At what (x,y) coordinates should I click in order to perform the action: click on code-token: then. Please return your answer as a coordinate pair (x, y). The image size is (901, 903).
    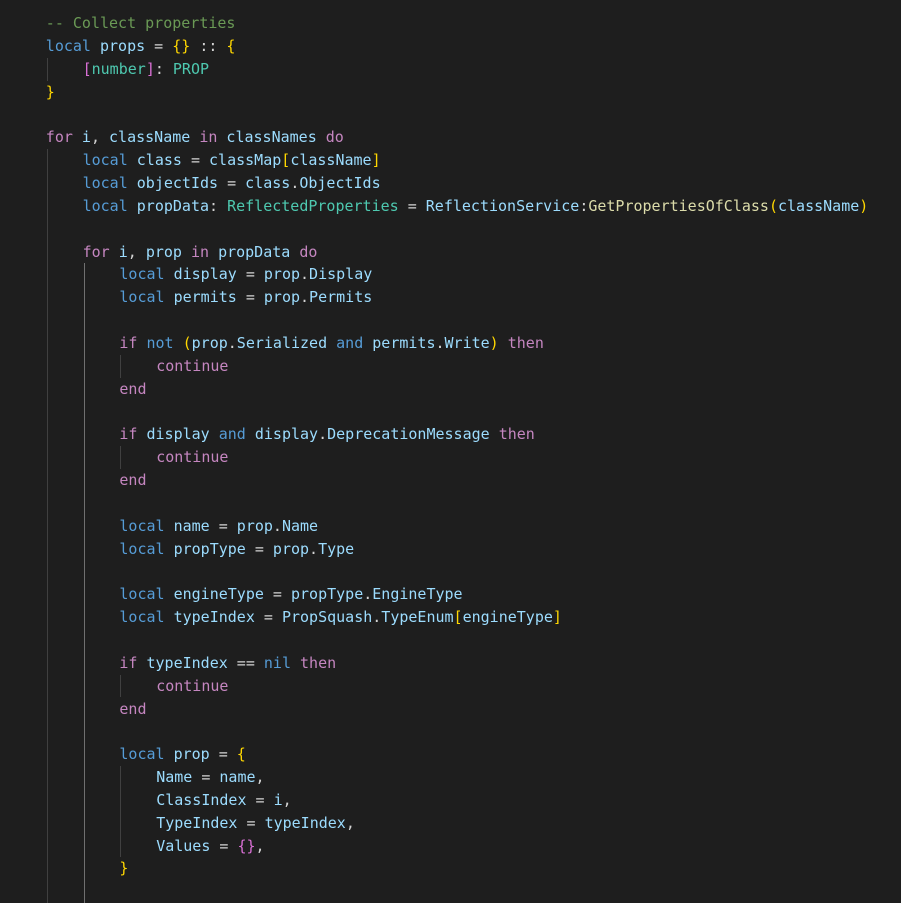
    Looking at the image, I should click on (525, 342).